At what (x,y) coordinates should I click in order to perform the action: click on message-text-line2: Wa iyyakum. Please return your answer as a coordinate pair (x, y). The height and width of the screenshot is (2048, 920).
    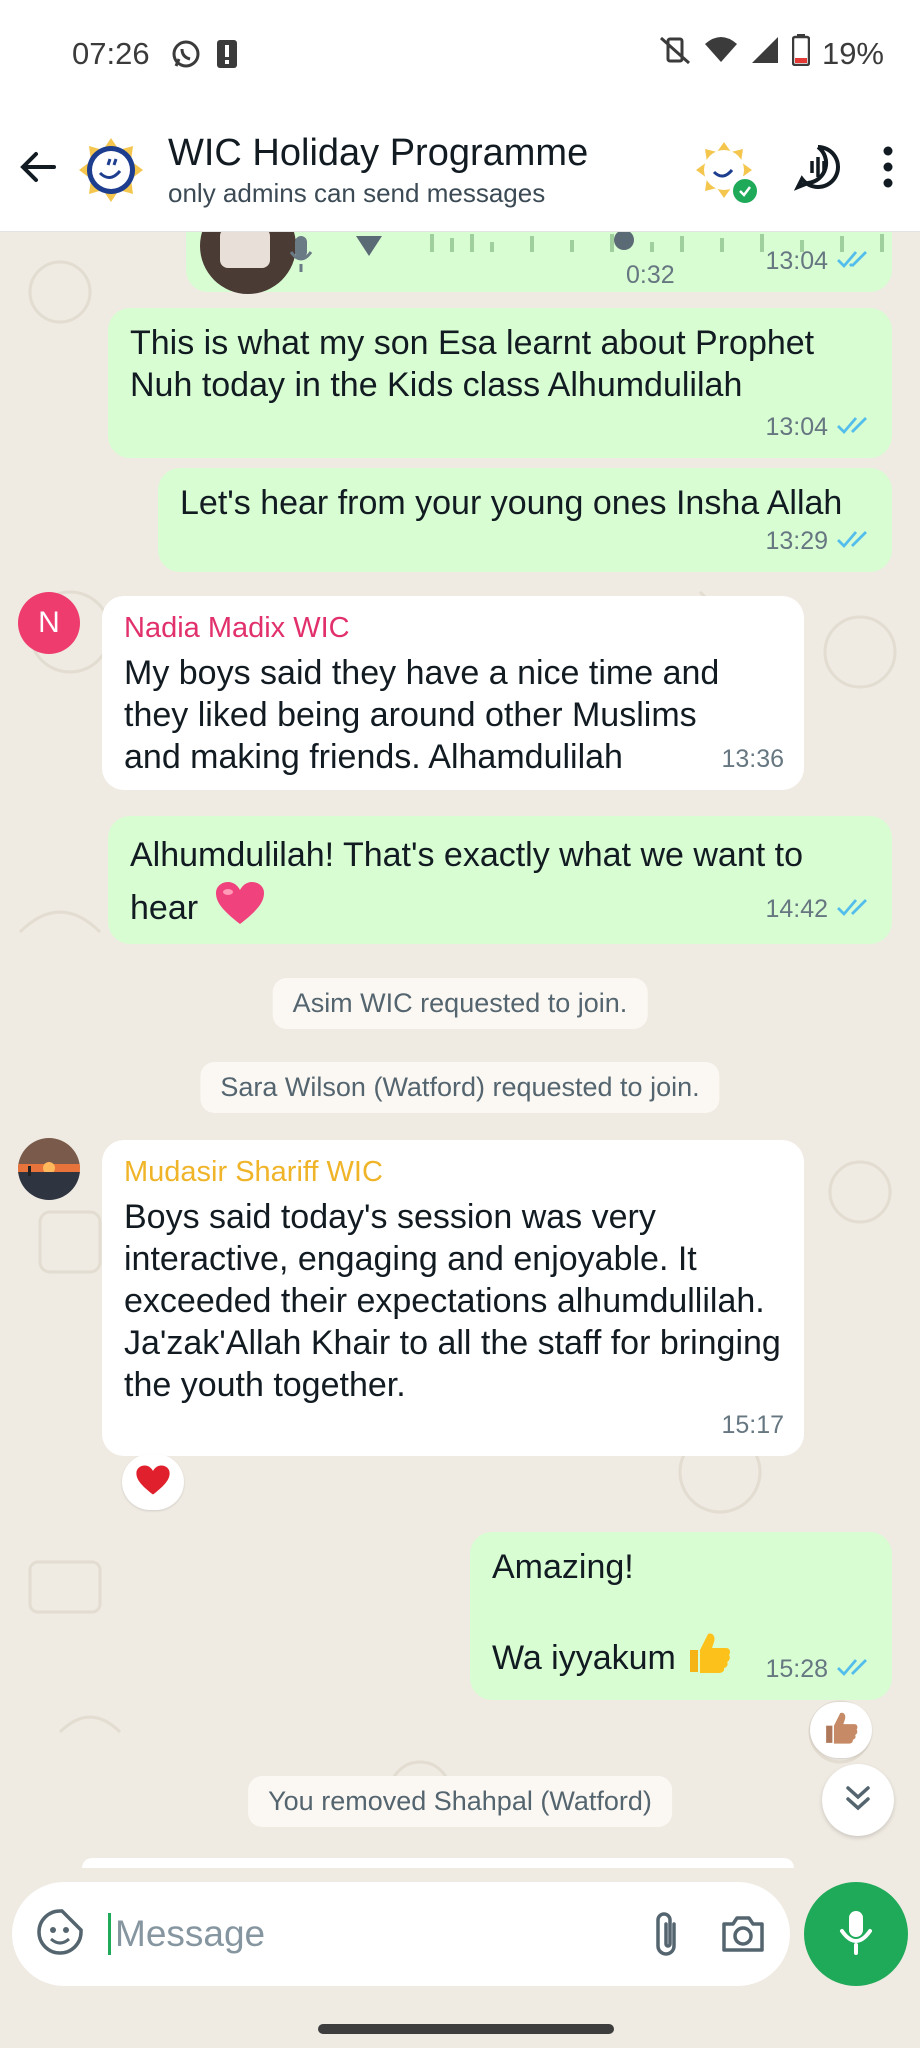
    Looking at the image, I should click on (584, 1658).